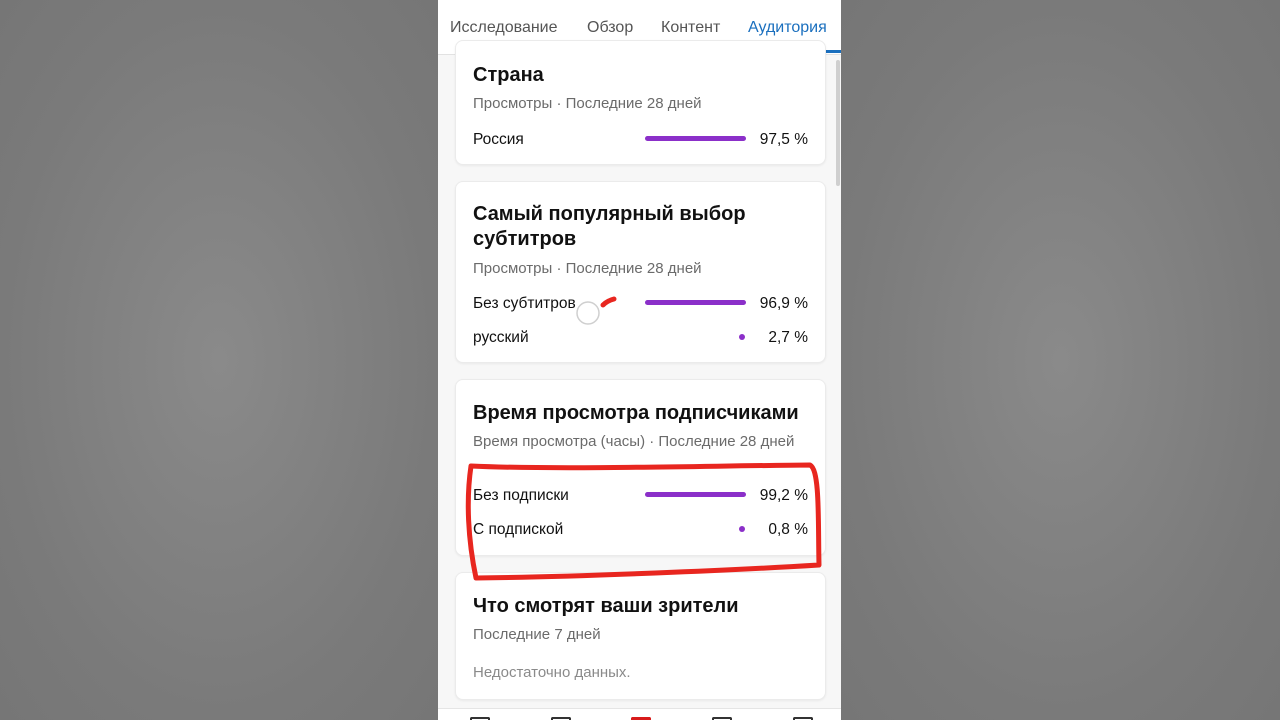 The image size is (1280, 720). Describe the element at coordinates (498, 139) in the screenshot. I see `row-label-russia: Россия` at that location.